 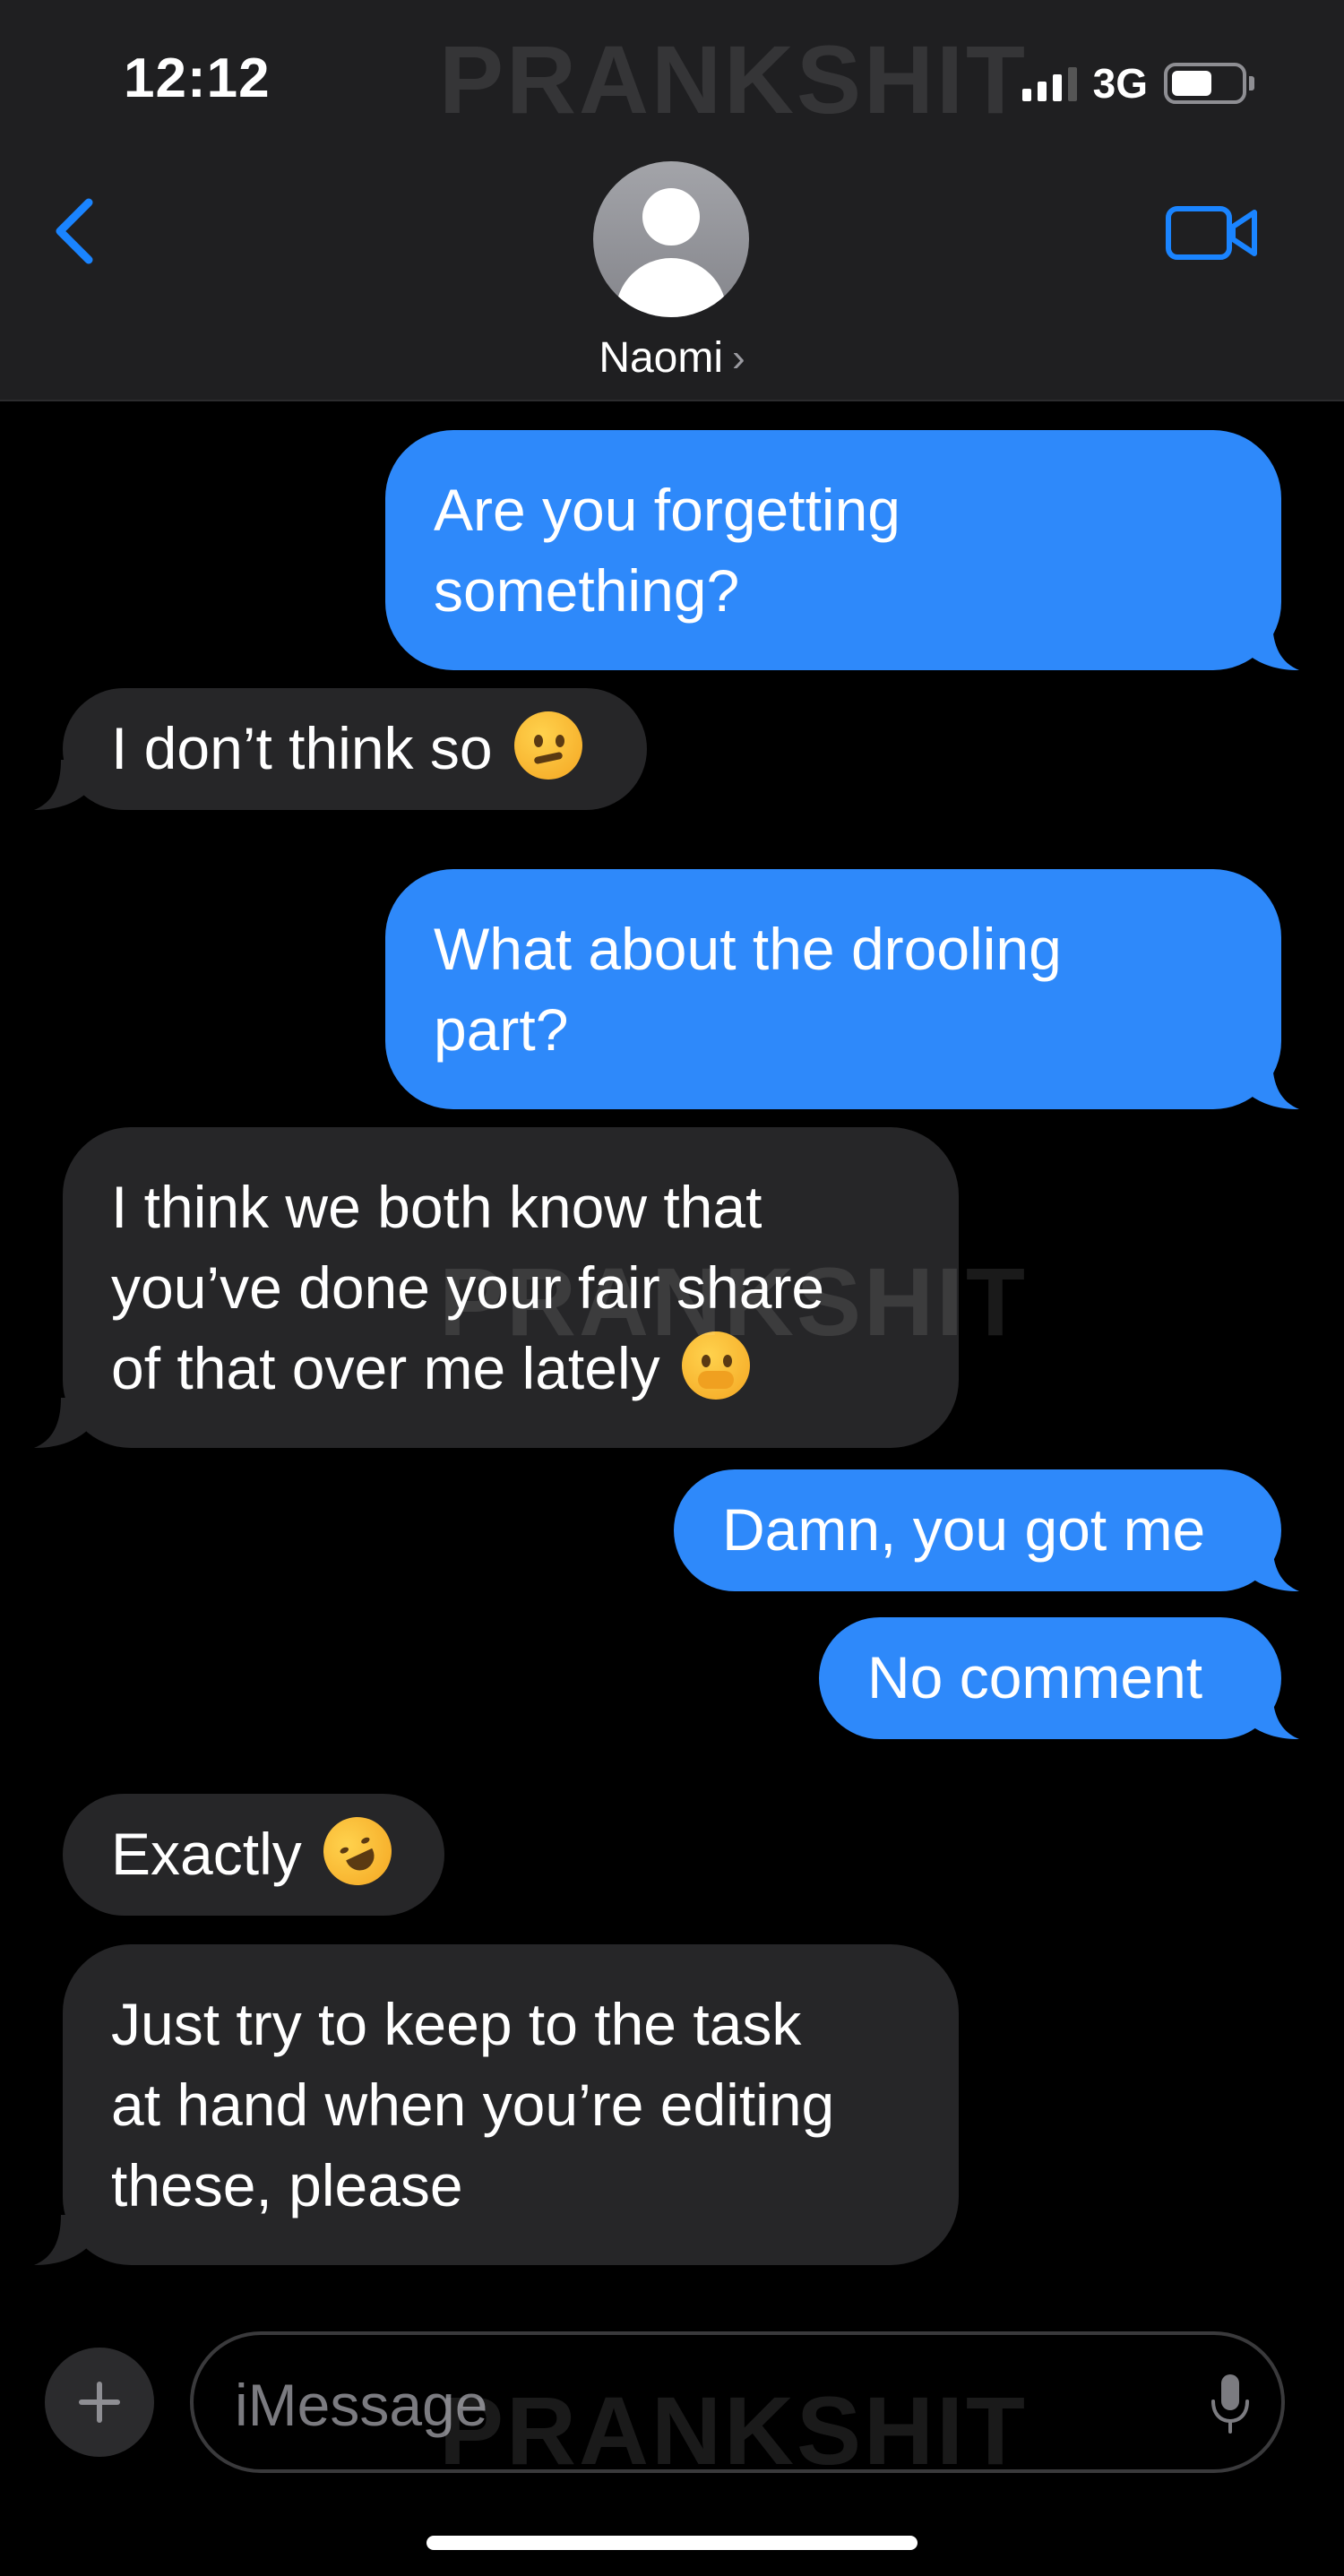 I want to click on message-text: I don’t think so, so click(x=302, y=748).